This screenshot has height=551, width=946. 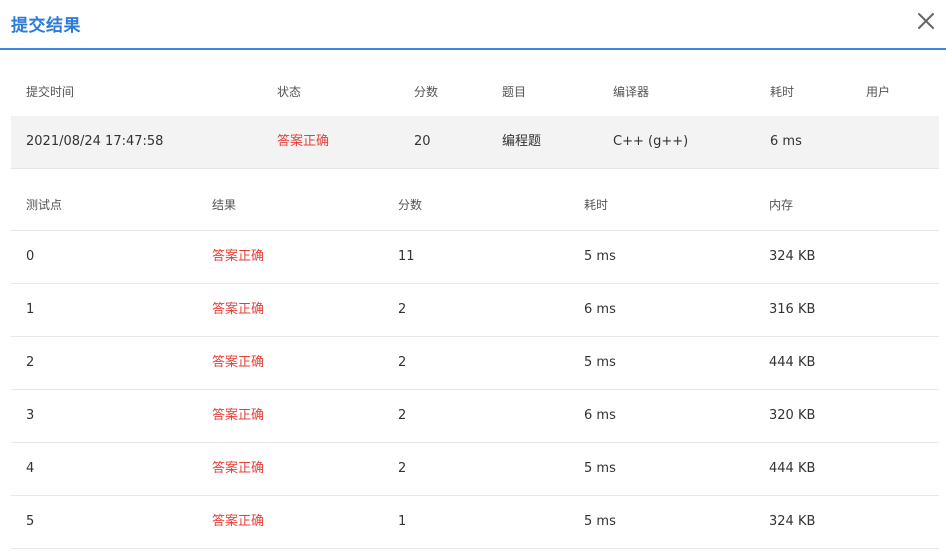 What do you see at coordinates (50, 92) in the screenshot?
I see `header-submit-time: 提交时间` at bounding box center [50, 92].